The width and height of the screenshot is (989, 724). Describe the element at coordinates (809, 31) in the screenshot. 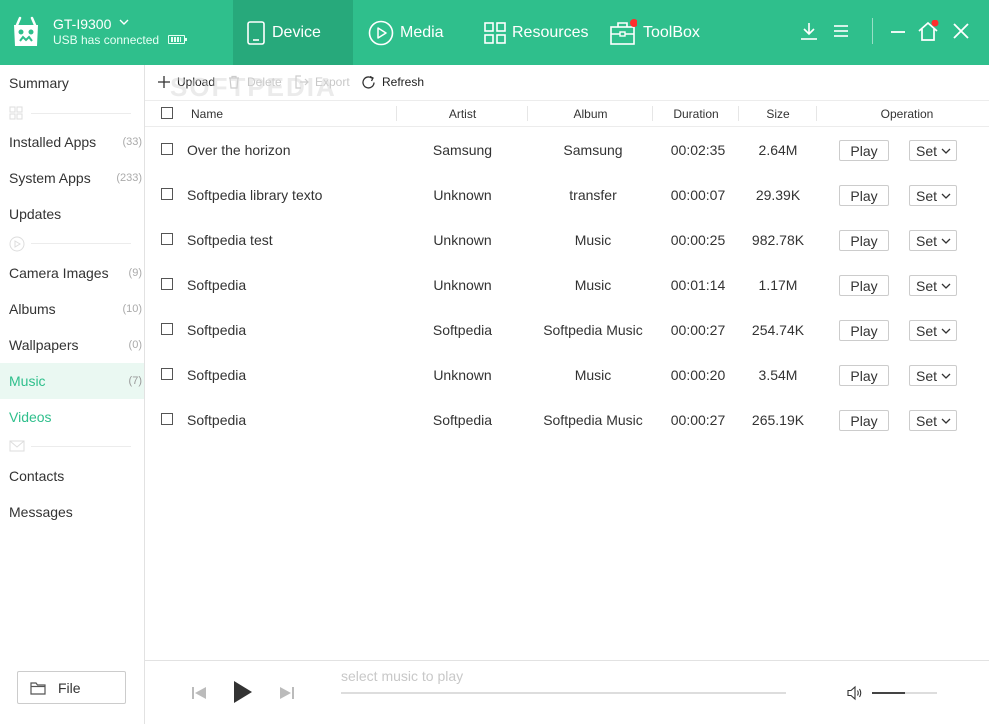

I see `download-icon` at that location.